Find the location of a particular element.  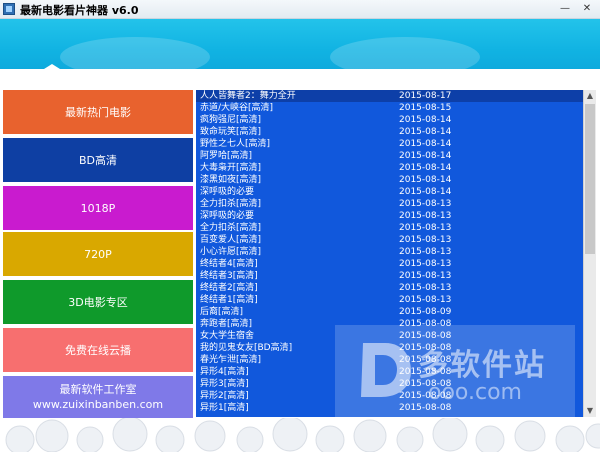

movie-title: 疯狗强尼[高清] is located at coordinates (231, 120).